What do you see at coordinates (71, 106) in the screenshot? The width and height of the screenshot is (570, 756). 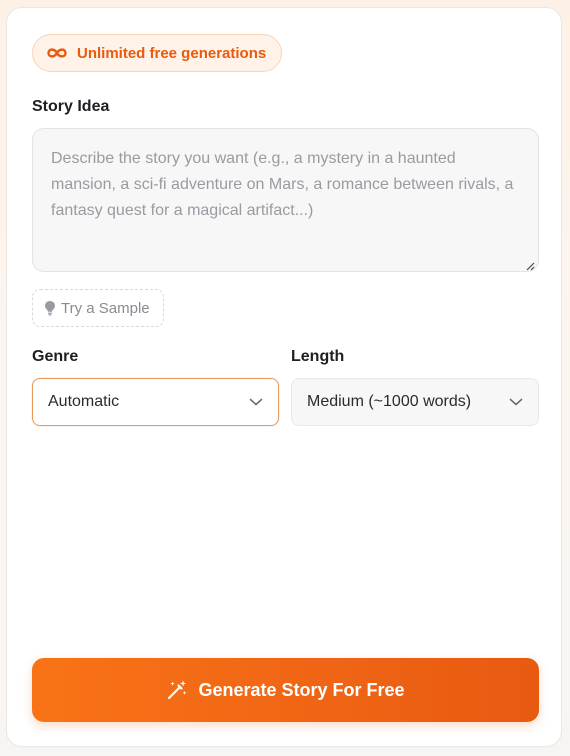 I see `story-idea-label: Story Idea` at bounding box center [71, 106].